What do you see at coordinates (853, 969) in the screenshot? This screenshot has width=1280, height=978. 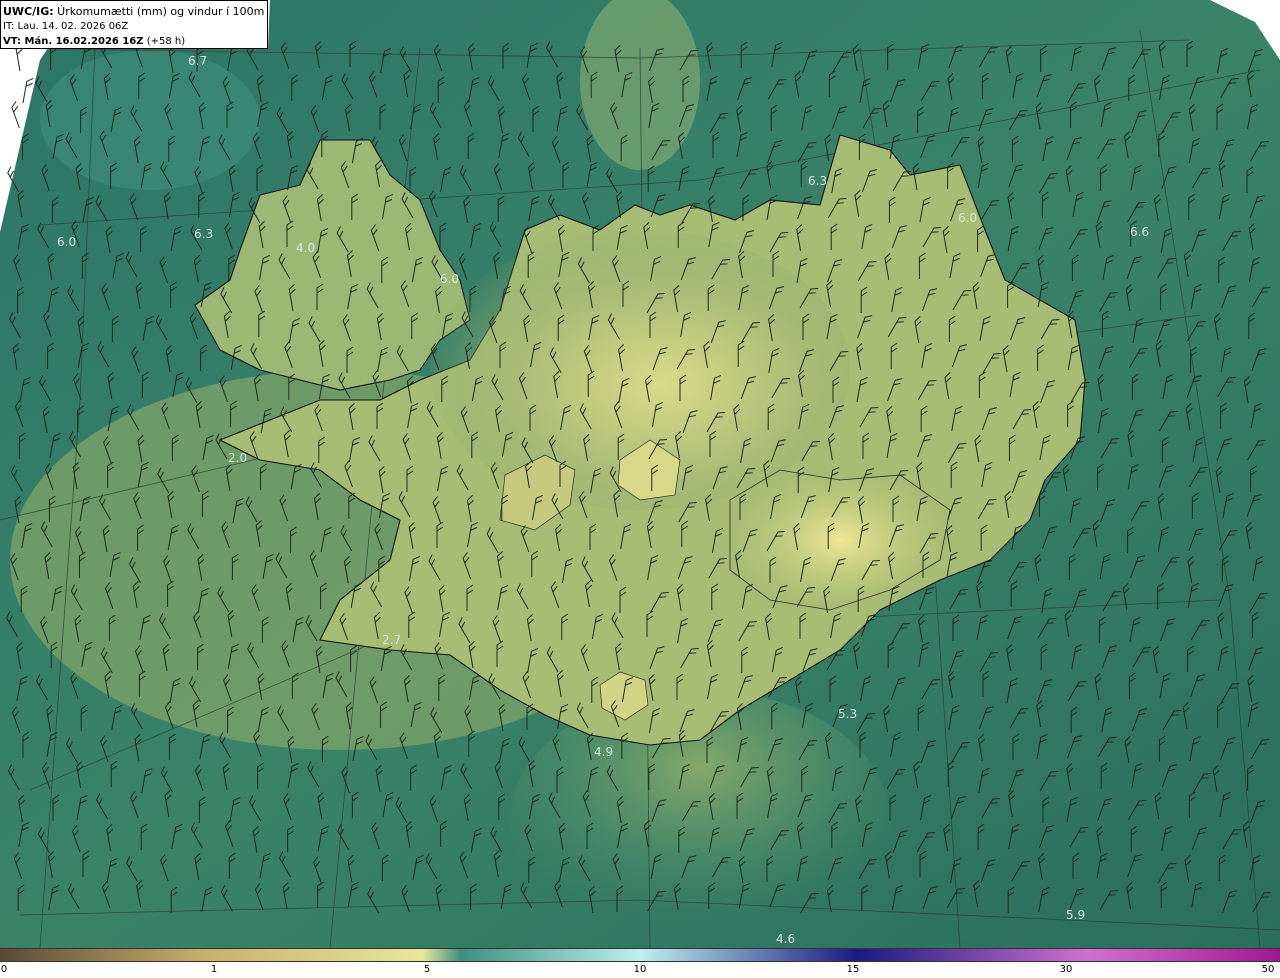 I see `colorbar-tick-label: 15` at bounding box center [853, 969].